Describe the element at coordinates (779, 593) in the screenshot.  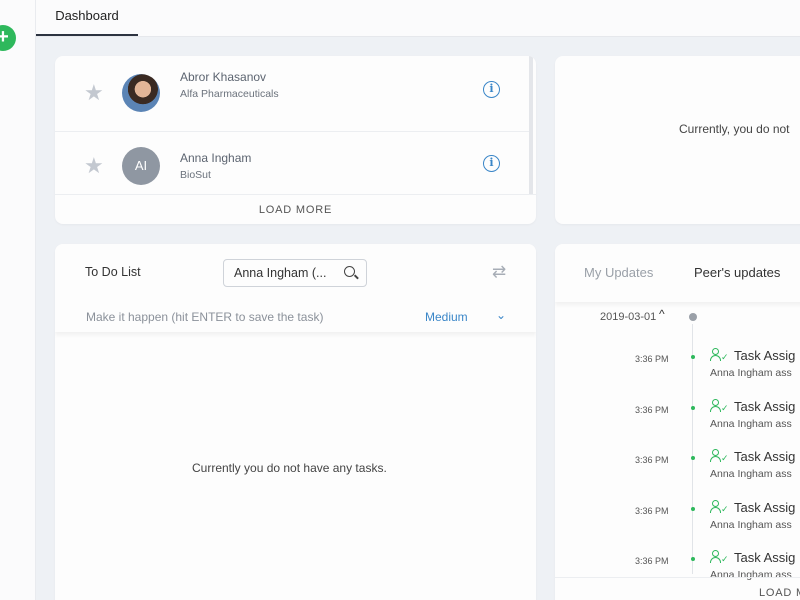
I see `load-more-label: LOAD M` at that location.